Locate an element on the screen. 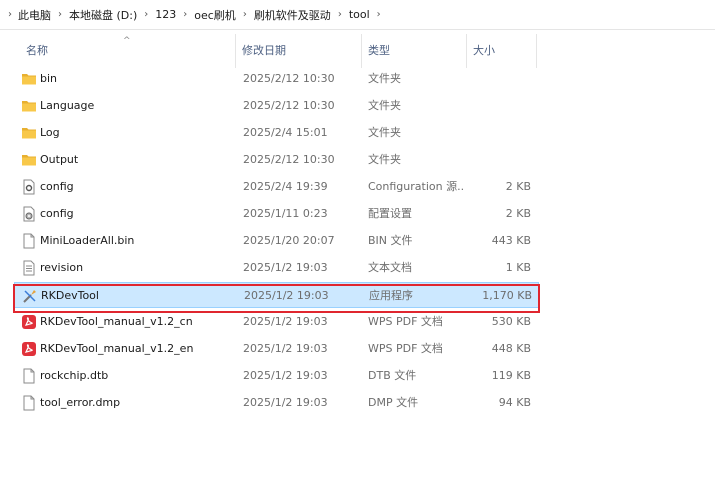 Image resolution: width=715 pixels, height=496 pixels. file-size: 1,170 KB is located at coordinates (507, 295).